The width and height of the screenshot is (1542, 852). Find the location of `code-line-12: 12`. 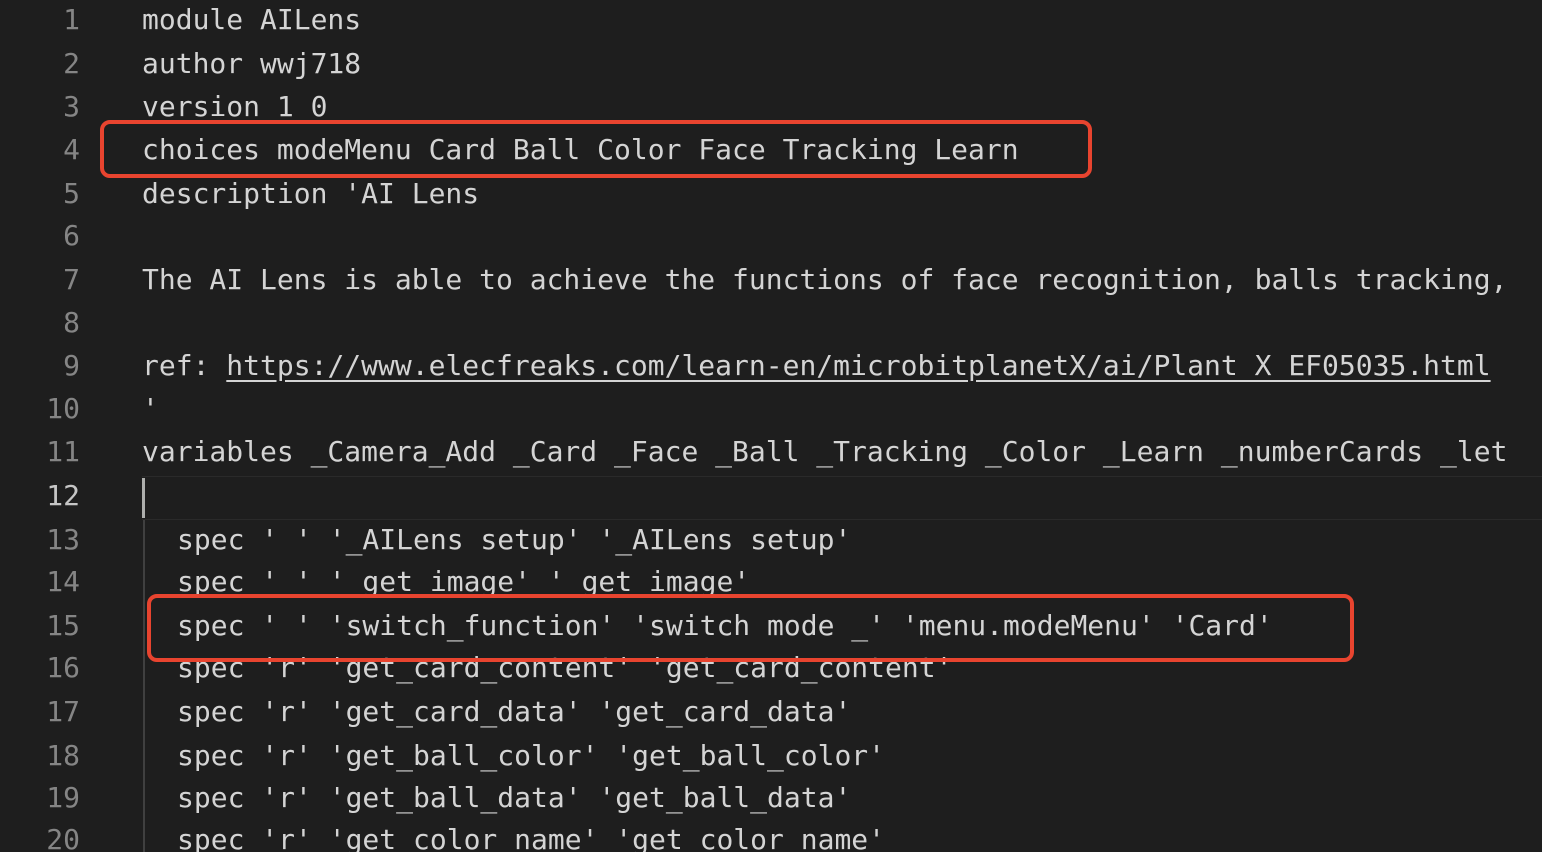

code-line-12: 12 is located at coordinates (771, 496).